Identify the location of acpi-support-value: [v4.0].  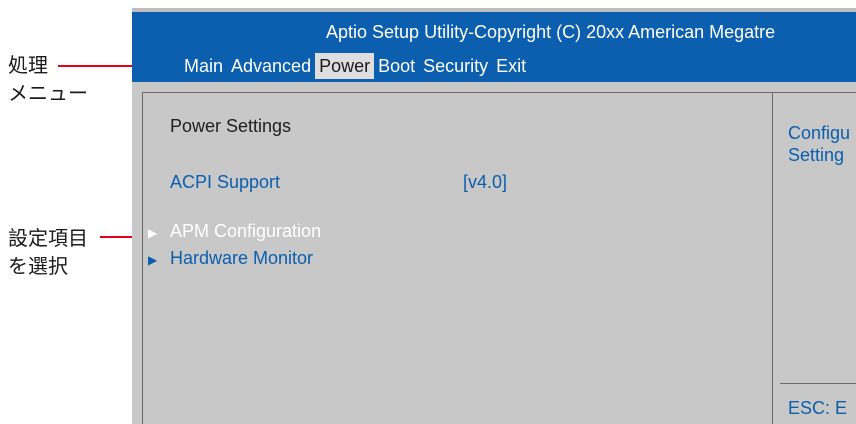
(485, 182).